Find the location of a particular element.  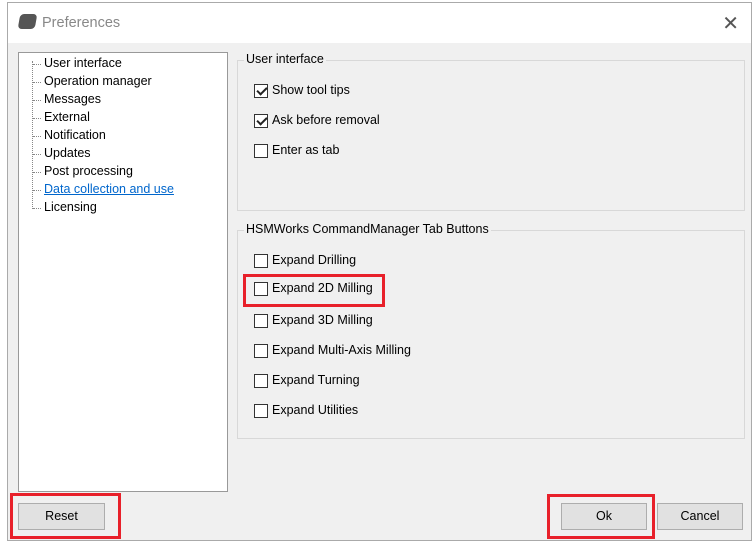

tree-item-data-collection: Data collection and use is located at coordinates (103, 189).